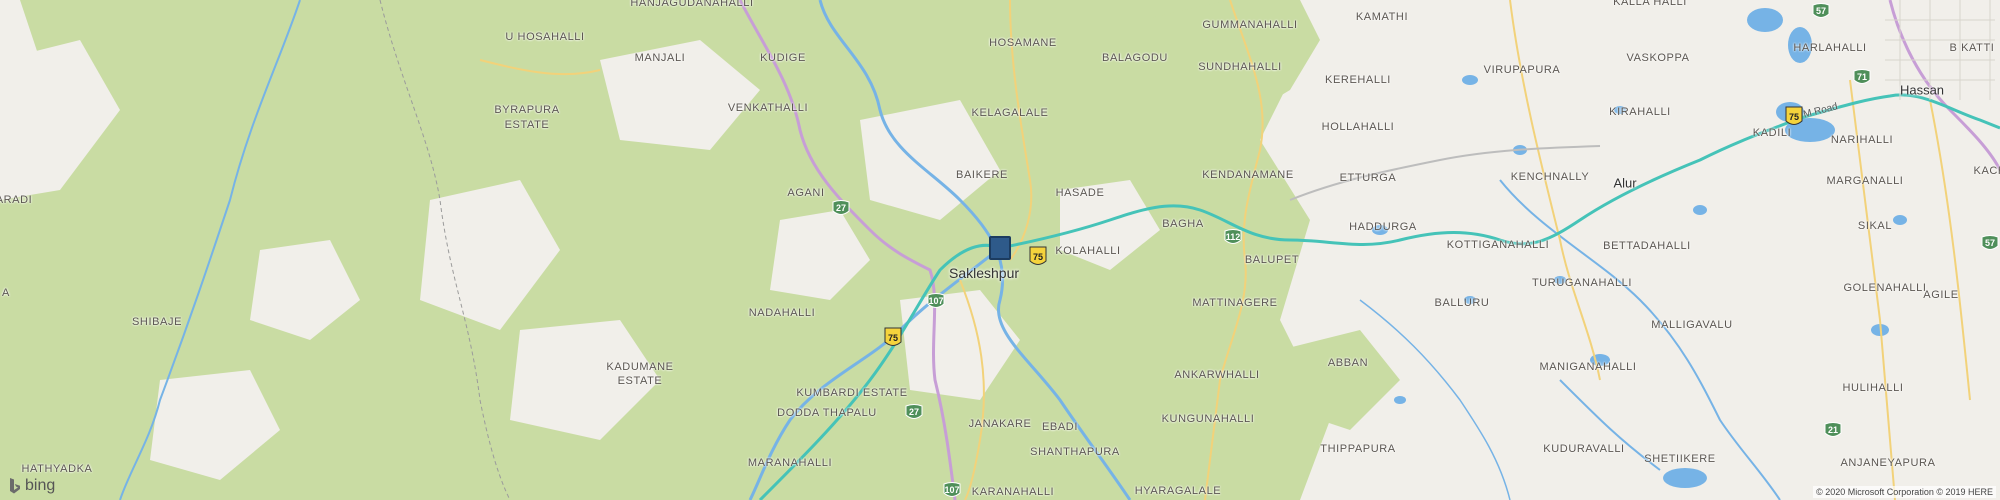  What do you see at coordinates (1658, 58) in the screenshot?
I see `village-label: VASKOPPA` at bounding box center [1658, 58].